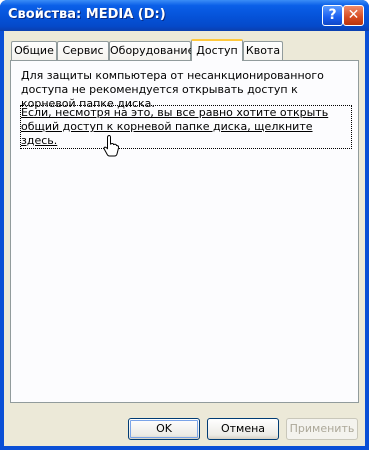  What do you see at coordinates (353, 15) in the screenshot?
I see `close-button: ✕` at bounding box center [353, 15].